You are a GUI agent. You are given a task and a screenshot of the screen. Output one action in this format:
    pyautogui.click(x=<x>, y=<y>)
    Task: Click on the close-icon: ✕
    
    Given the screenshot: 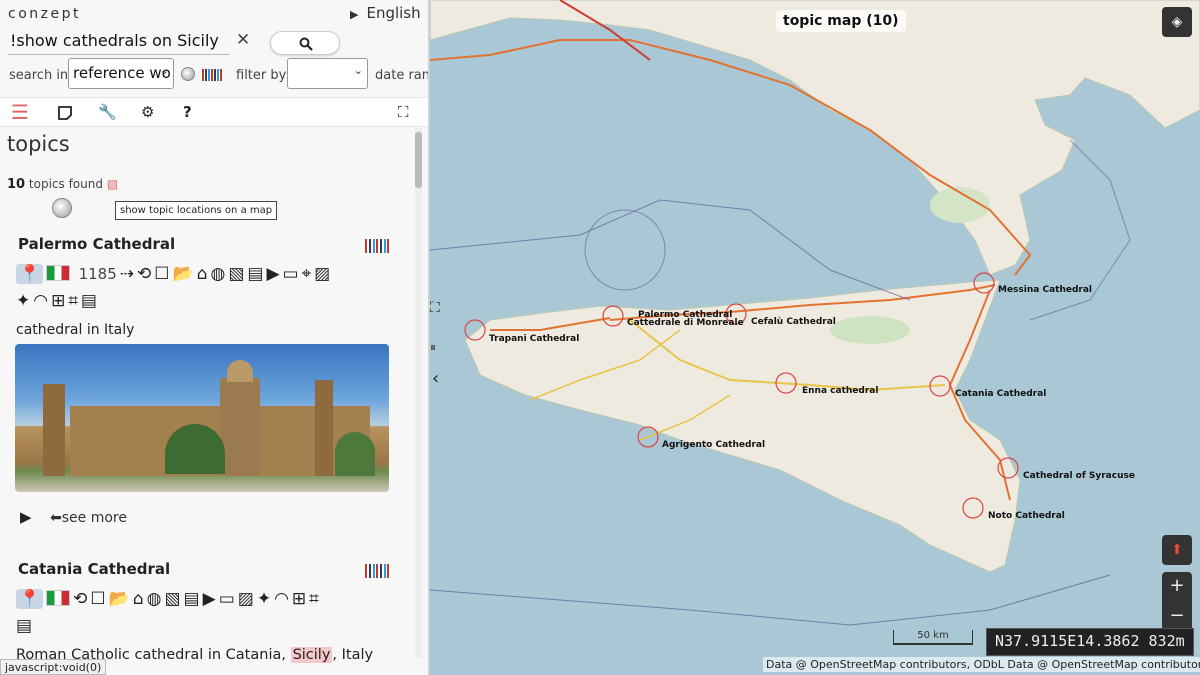 What is the action you would take?
    pyautogui.click(x=243, y=40)
    